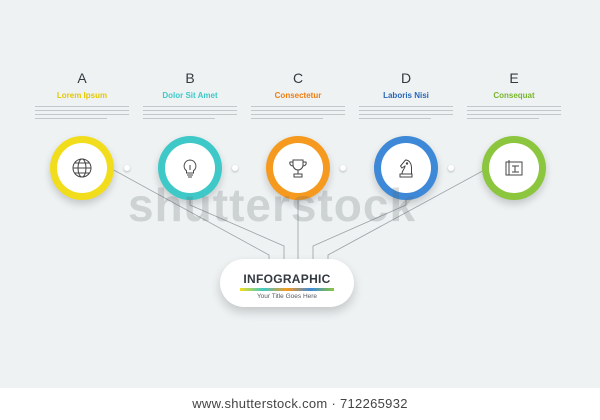 This screenshot has width=600, height=420. Describe the element at coordinates (514, 78) in the screenshot. I see `column-e-letter: E` at that location.